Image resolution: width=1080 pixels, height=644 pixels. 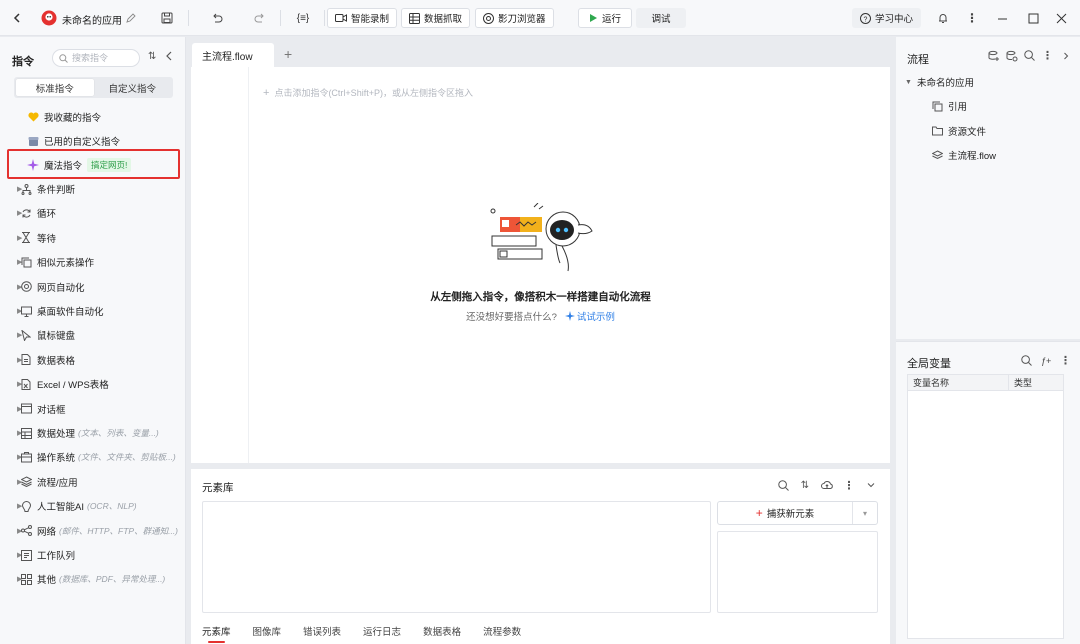 I want to click on copy-icon, so click(x=26, y=262).